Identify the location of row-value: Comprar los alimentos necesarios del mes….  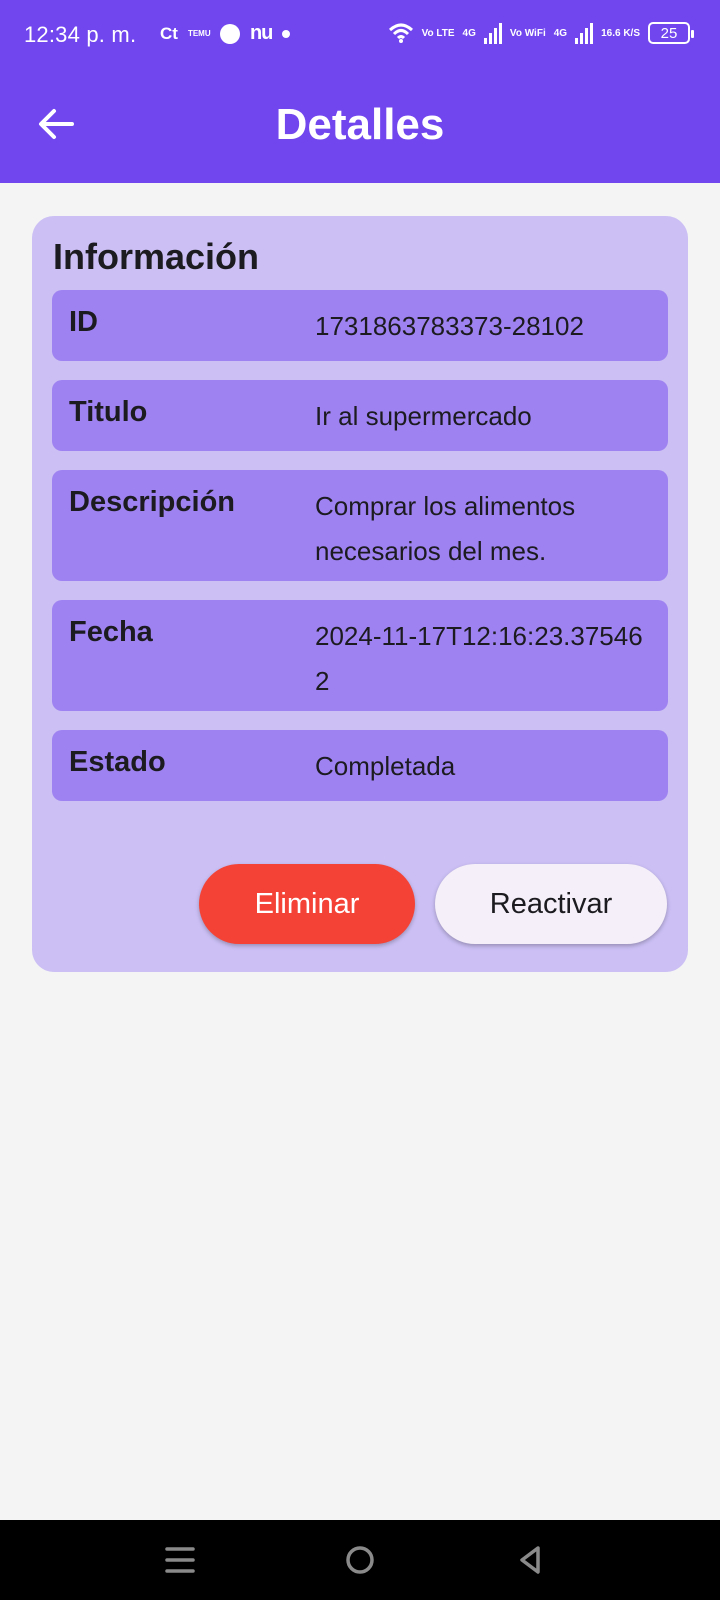
(445, 528).